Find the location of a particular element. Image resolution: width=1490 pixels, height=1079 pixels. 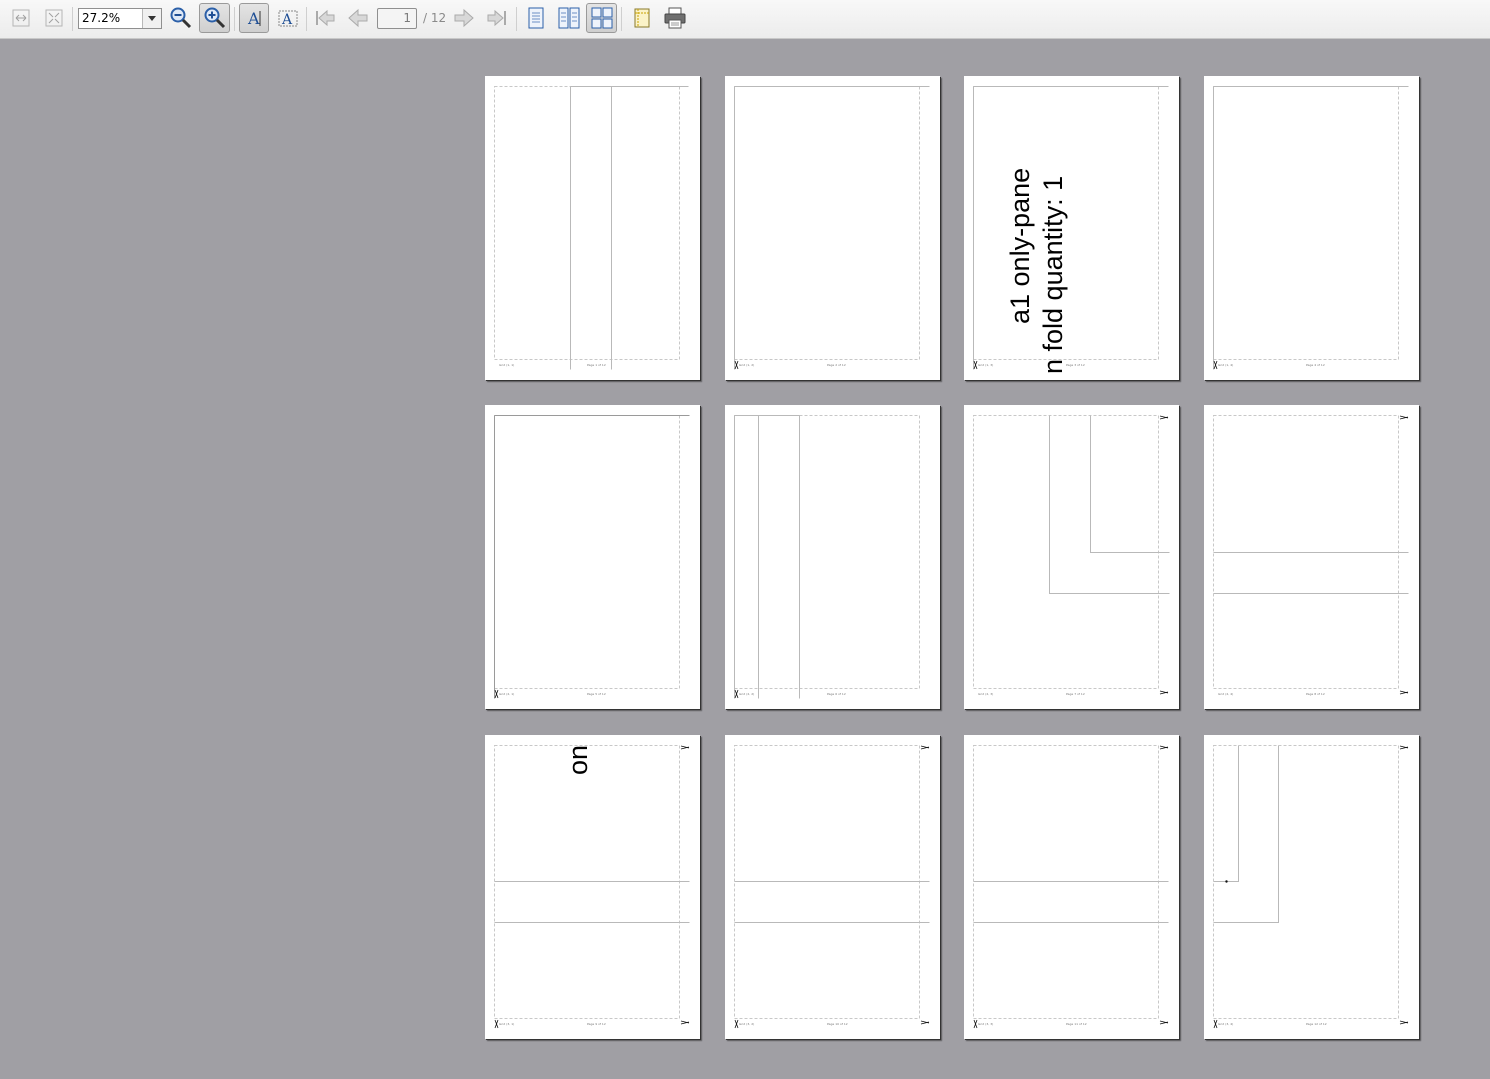

fit-page-icon is located at coordinates (54, 18).